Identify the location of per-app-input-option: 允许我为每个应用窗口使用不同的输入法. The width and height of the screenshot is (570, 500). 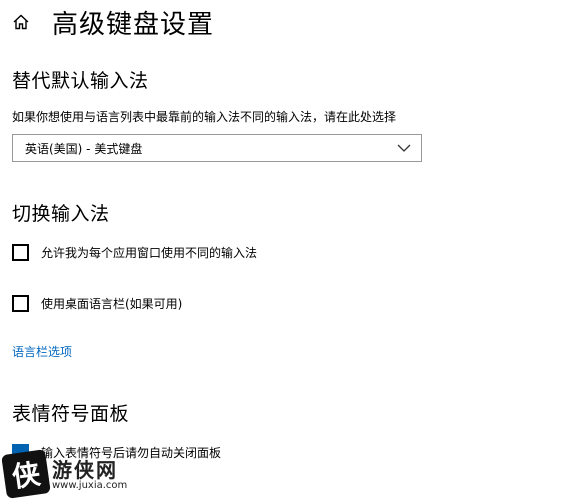
(134, 252).